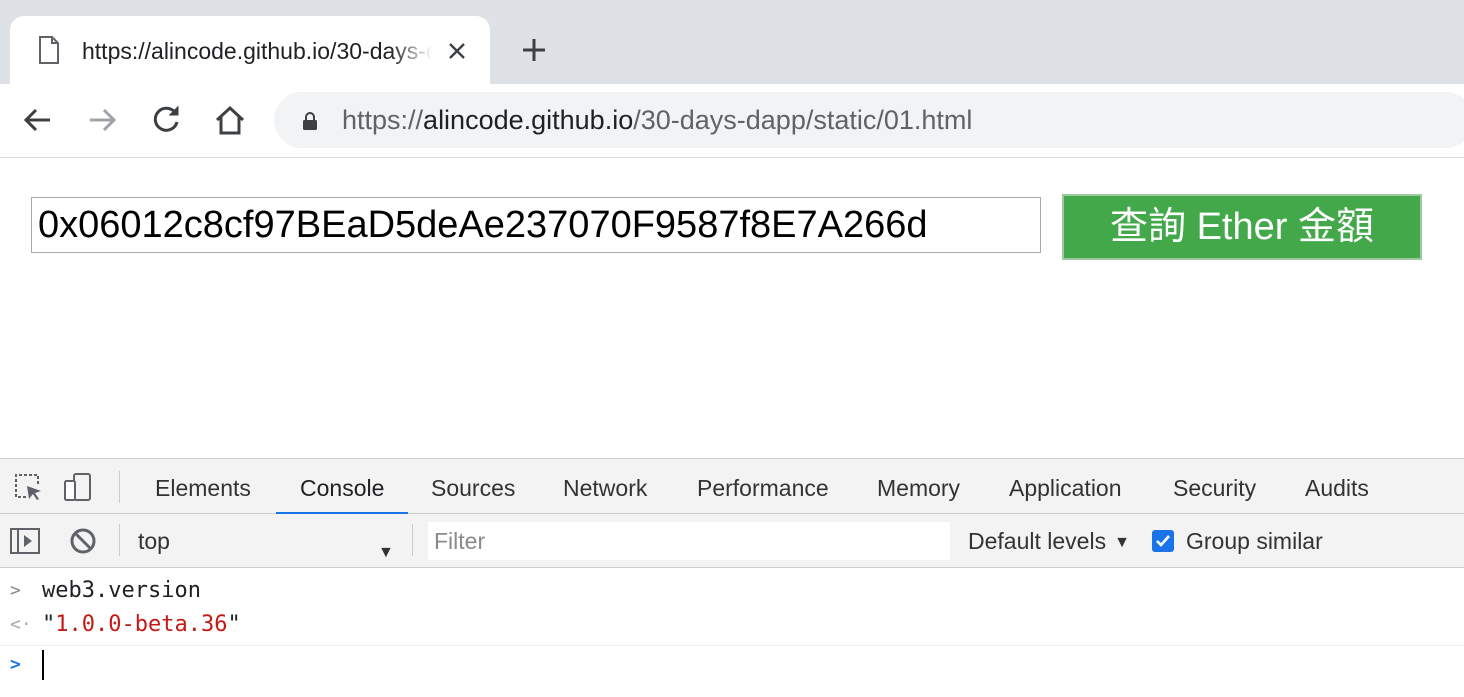 The height and width of the screenshot is (697, 1464). What do you see at coordinates (536, 225) in the screenshot?
I see `ethereum-address-input` at bounding box center [536, 225].